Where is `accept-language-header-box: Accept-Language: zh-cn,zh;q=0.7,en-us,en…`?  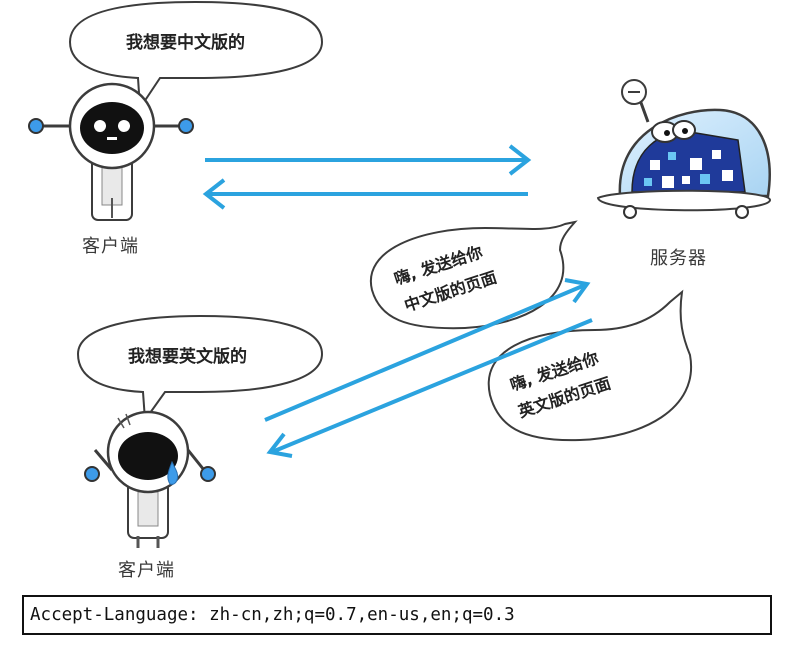 accept-language-header-box: Accept-Language: zh-cn,zh;q=0.7,en-us,en… is located at coordinates (397, 615).